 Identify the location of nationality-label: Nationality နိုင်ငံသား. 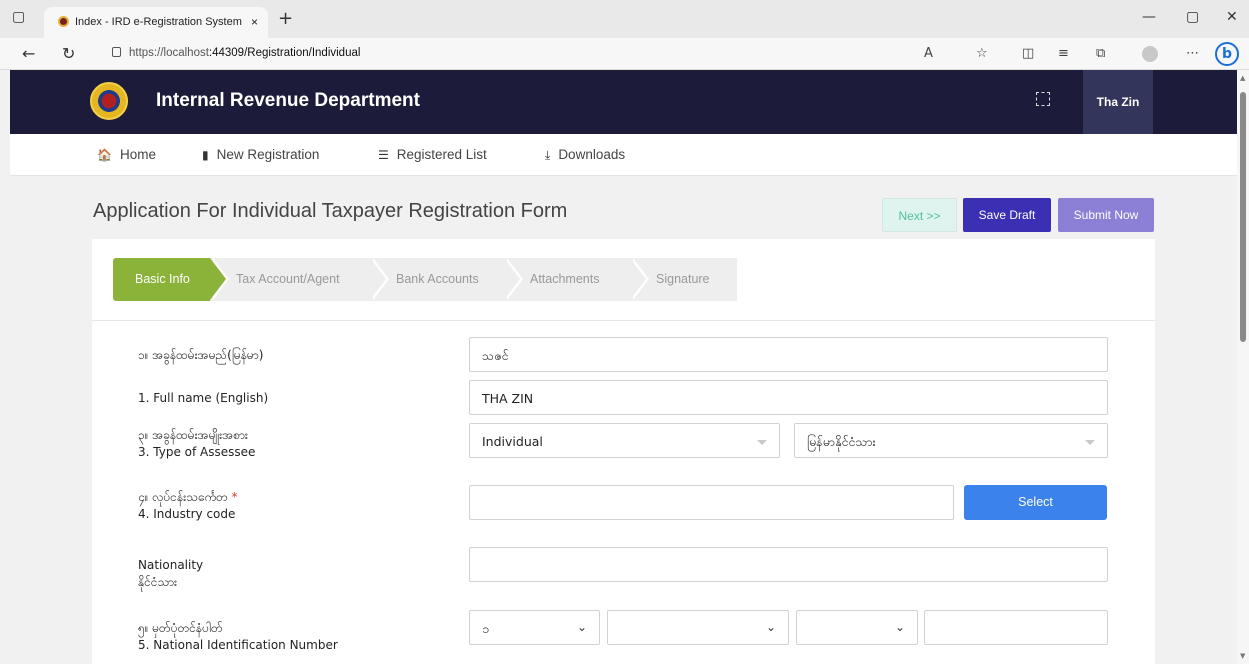
(170, 574).